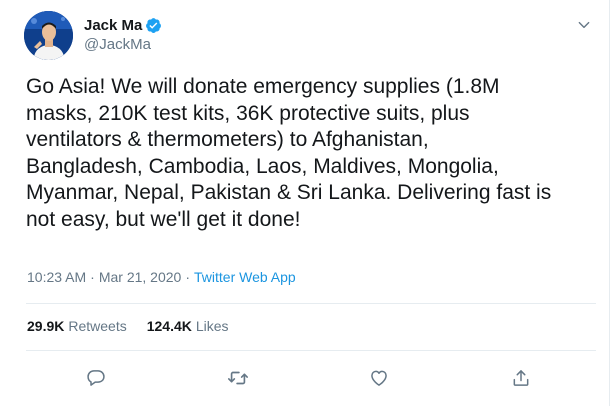 The image size is (610, 406). Describe the element at coordinates (123, 44) in the screenshot. I see `author-handle: @JackMa` at that location.